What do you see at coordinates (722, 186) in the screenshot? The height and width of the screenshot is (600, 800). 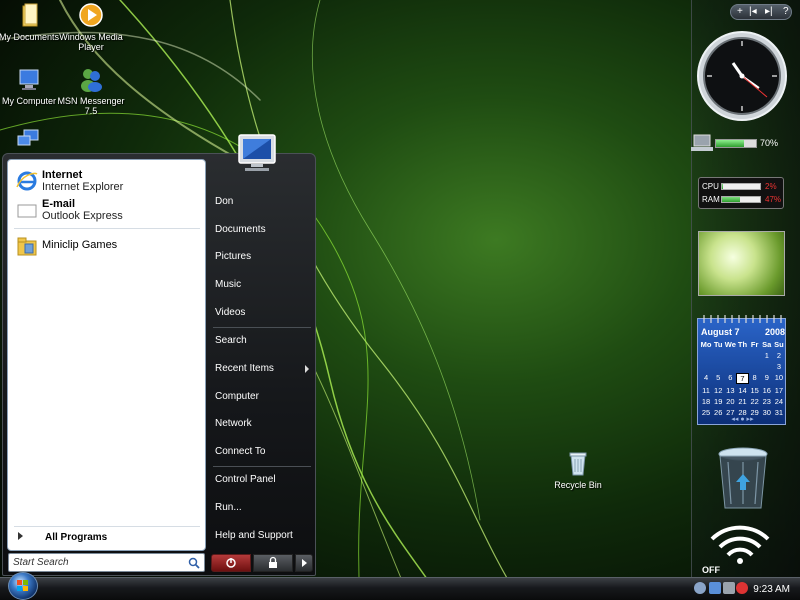 I see `cpu-fill` at bounding box center [722, 186].